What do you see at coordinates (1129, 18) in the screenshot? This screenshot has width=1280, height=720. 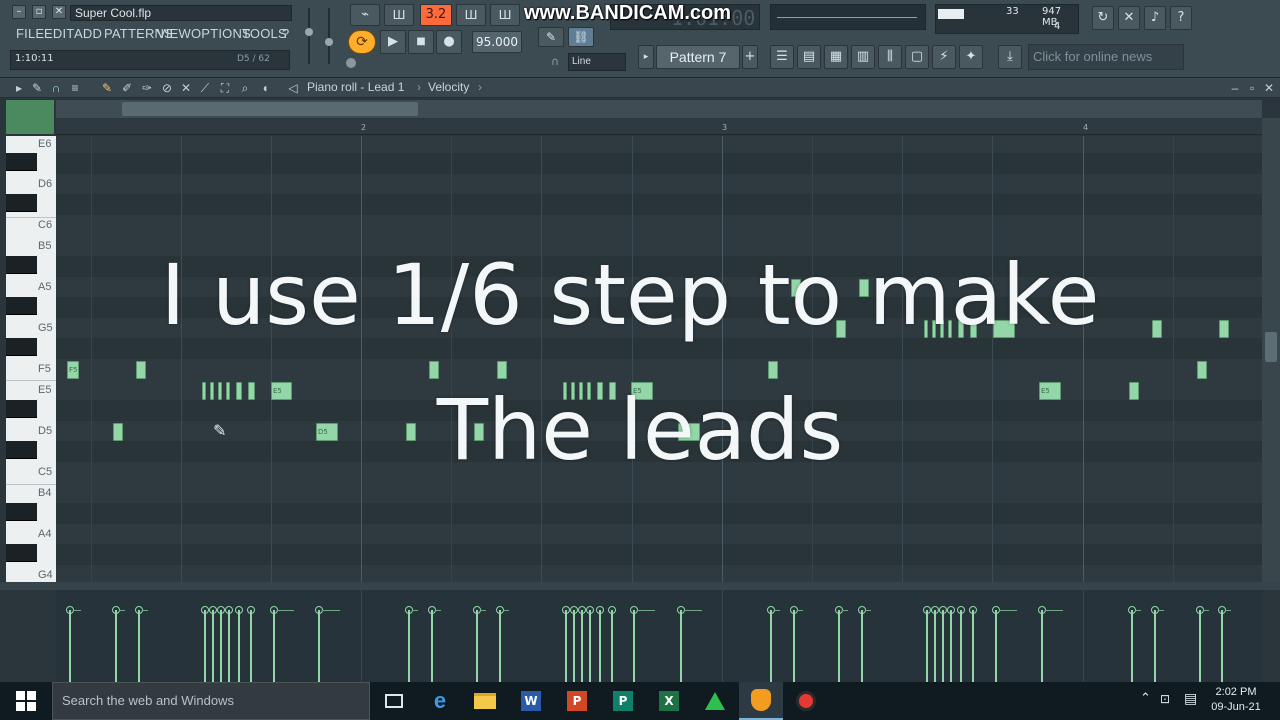 I see `tools-icon: ✕` at bounding box center [1129, 18].